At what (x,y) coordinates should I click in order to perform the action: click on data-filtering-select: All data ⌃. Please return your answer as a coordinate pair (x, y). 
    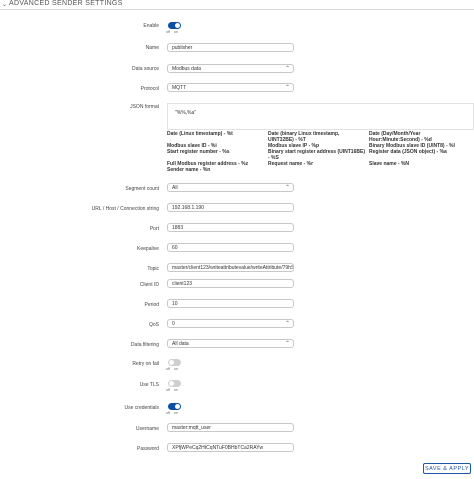
    Looking at the image, I should click on (230, 343).